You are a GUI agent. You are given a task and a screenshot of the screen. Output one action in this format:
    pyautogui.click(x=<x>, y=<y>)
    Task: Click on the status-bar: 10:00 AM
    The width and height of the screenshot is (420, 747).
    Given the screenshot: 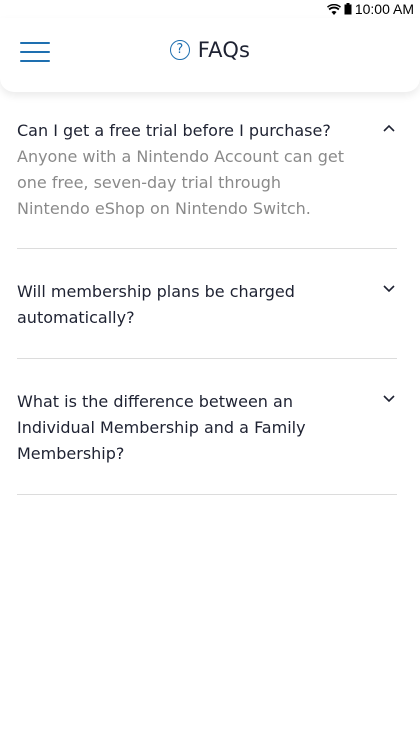 What is the action you would take?
    pyautogui.click(x=210, y=9)
    